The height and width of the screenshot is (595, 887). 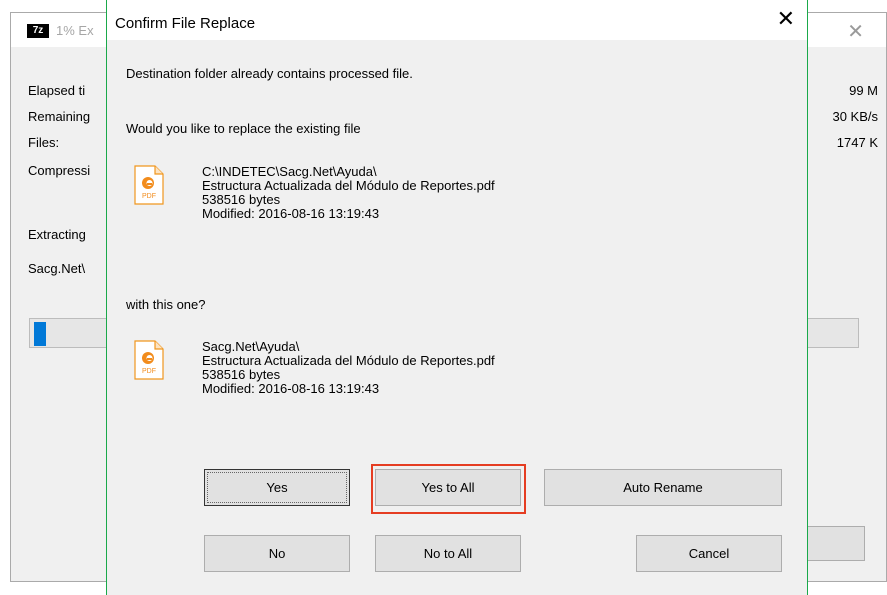 I want to click on background-close-icon: ✕, so click(x=855, y=31).